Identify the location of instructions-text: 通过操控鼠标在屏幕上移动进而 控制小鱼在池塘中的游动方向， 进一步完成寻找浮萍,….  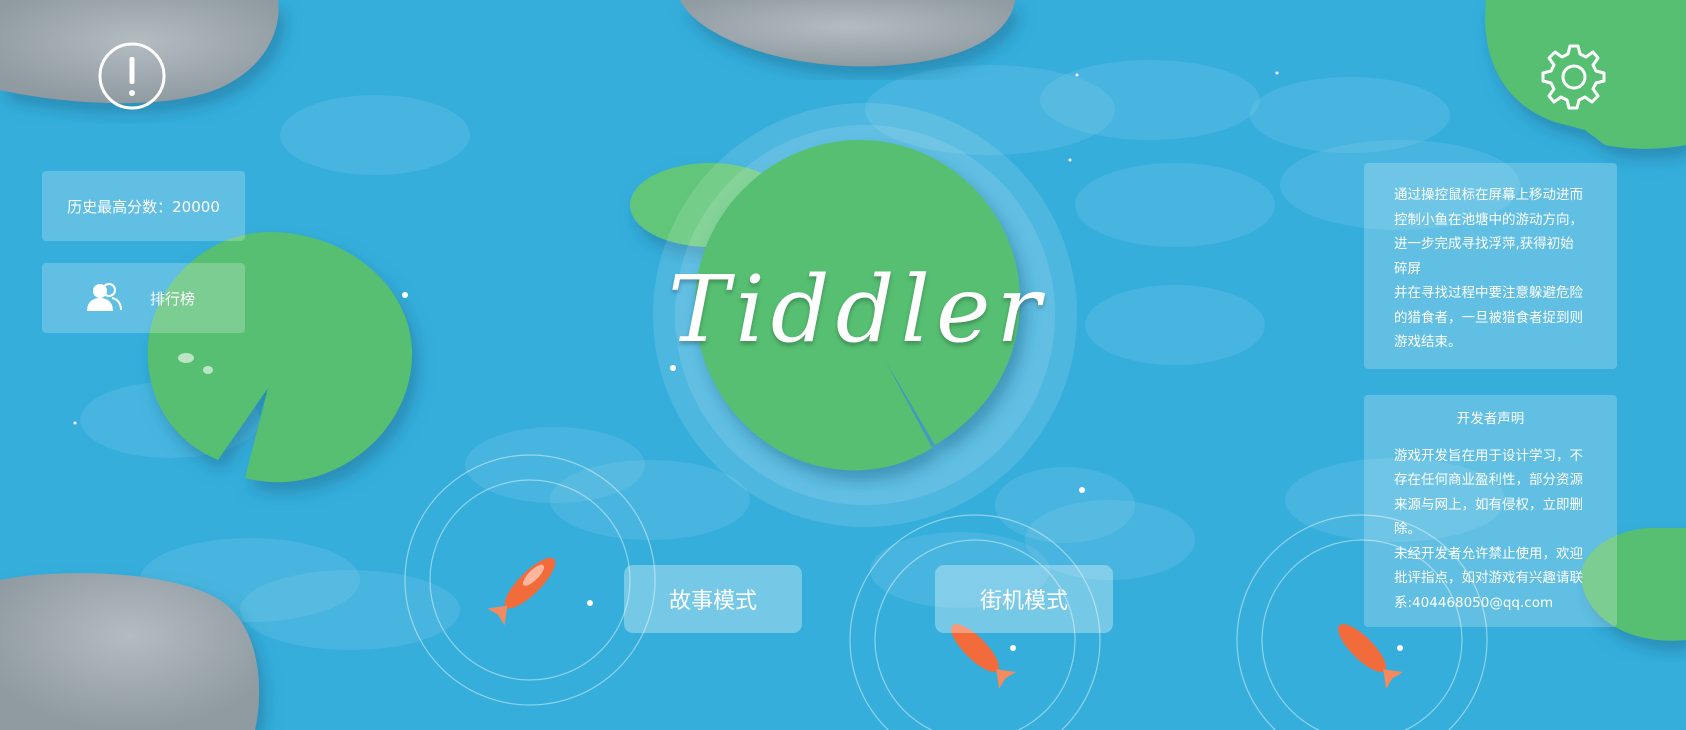
(1488, 268).